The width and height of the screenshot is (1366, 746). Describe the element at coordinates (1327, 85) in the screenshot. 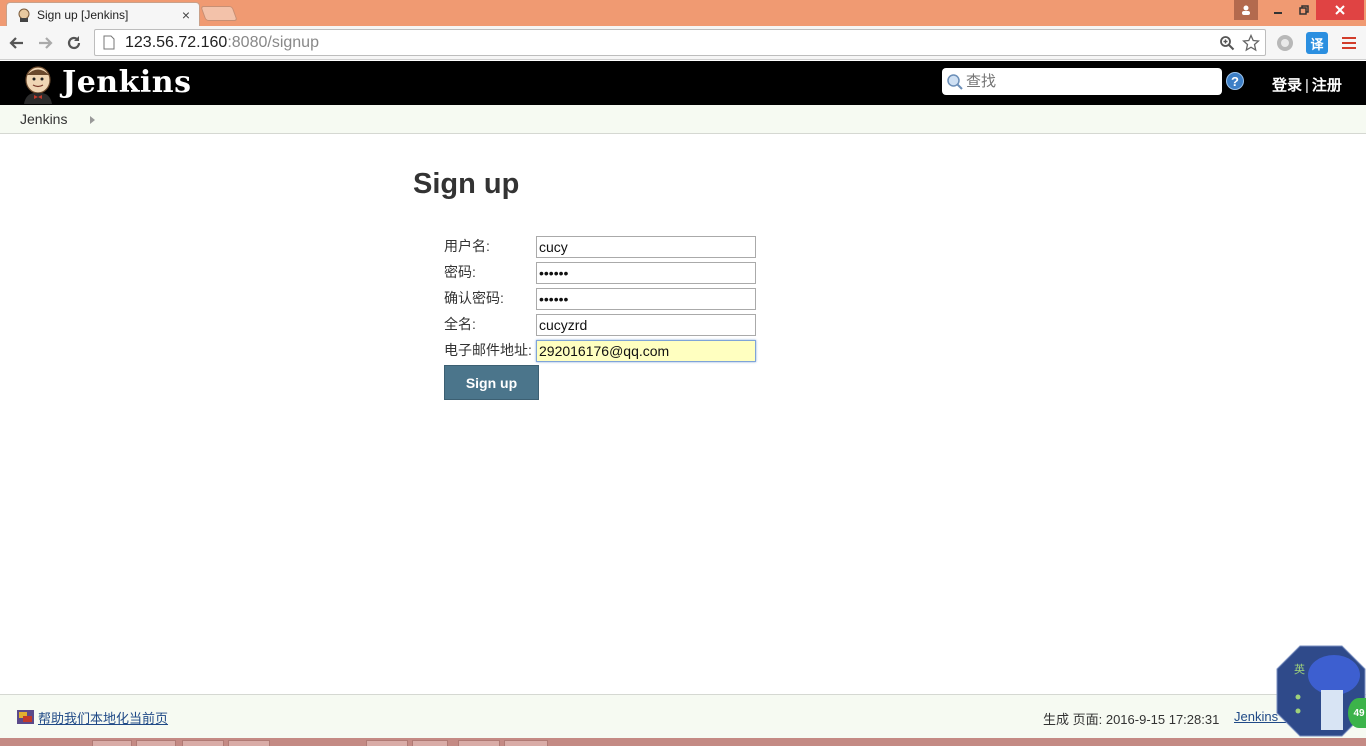

I see `register-link: 注册` at that location.